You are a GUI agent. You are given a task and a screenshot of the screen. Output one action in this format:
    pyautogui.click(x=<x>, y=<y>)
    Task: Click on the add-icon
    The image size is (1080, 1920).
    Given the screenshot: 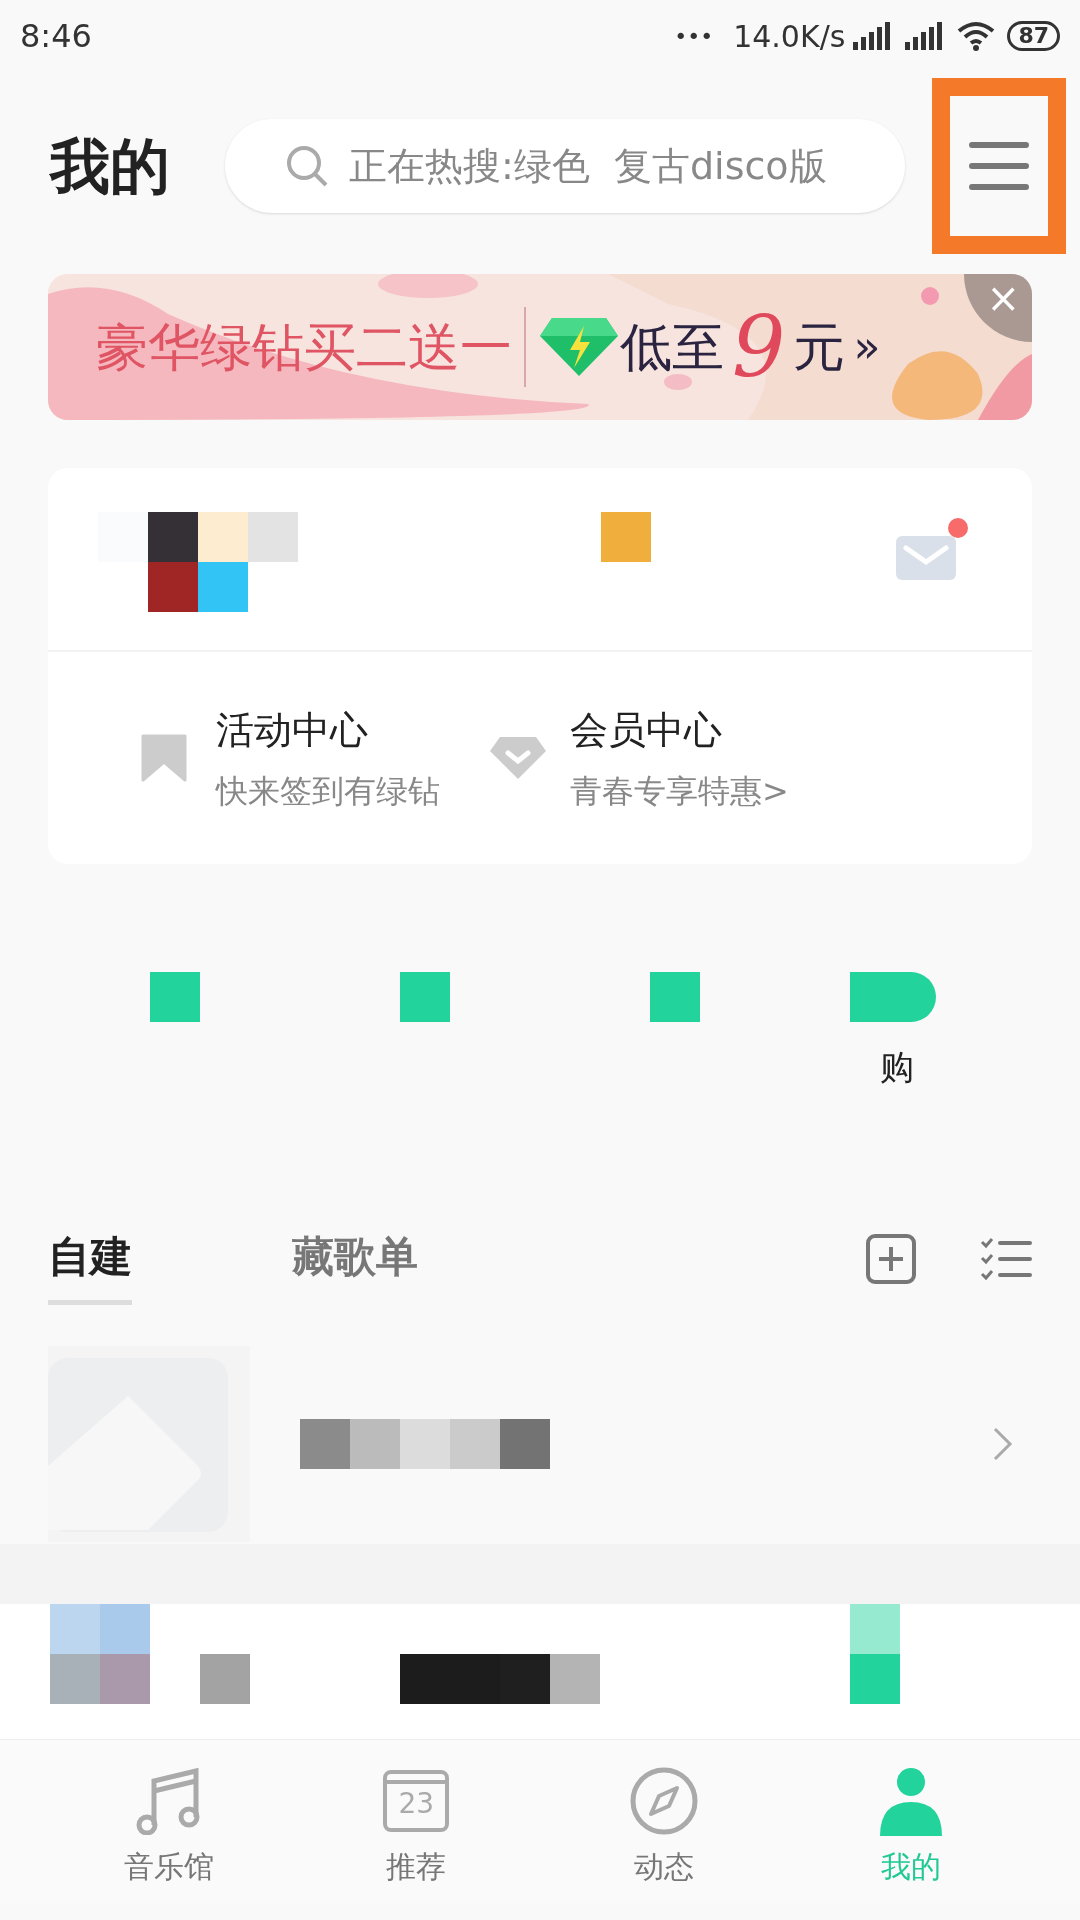 What is the action you would take?
    pyautogui.click(x=891, y=1259)
    